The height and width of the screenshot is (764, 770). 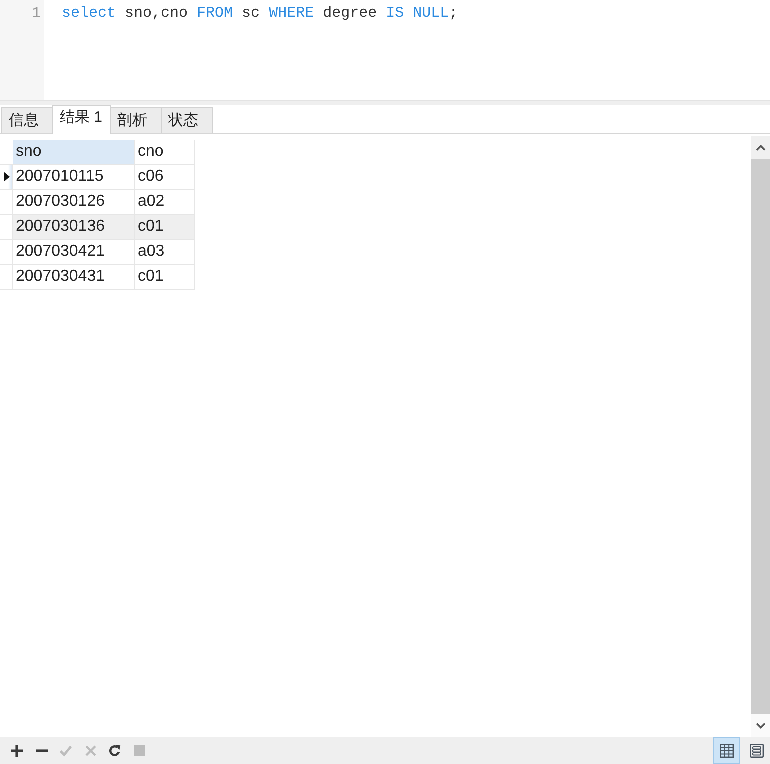 I want to click on table-cell: a03, so click(x=165, y=252).